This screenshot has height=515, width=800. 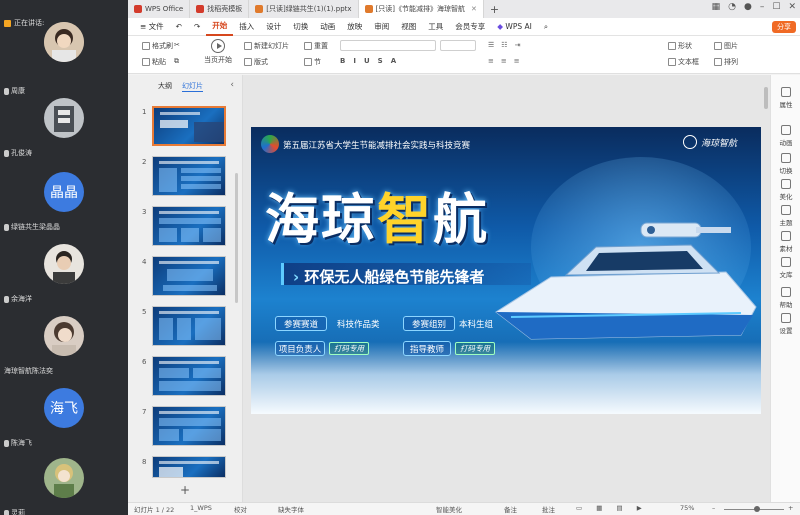 What do you see at coordinates (354, 27) in the screenshot?
I see `menu-slideshow: 放映` at bounding box center [354, 27].